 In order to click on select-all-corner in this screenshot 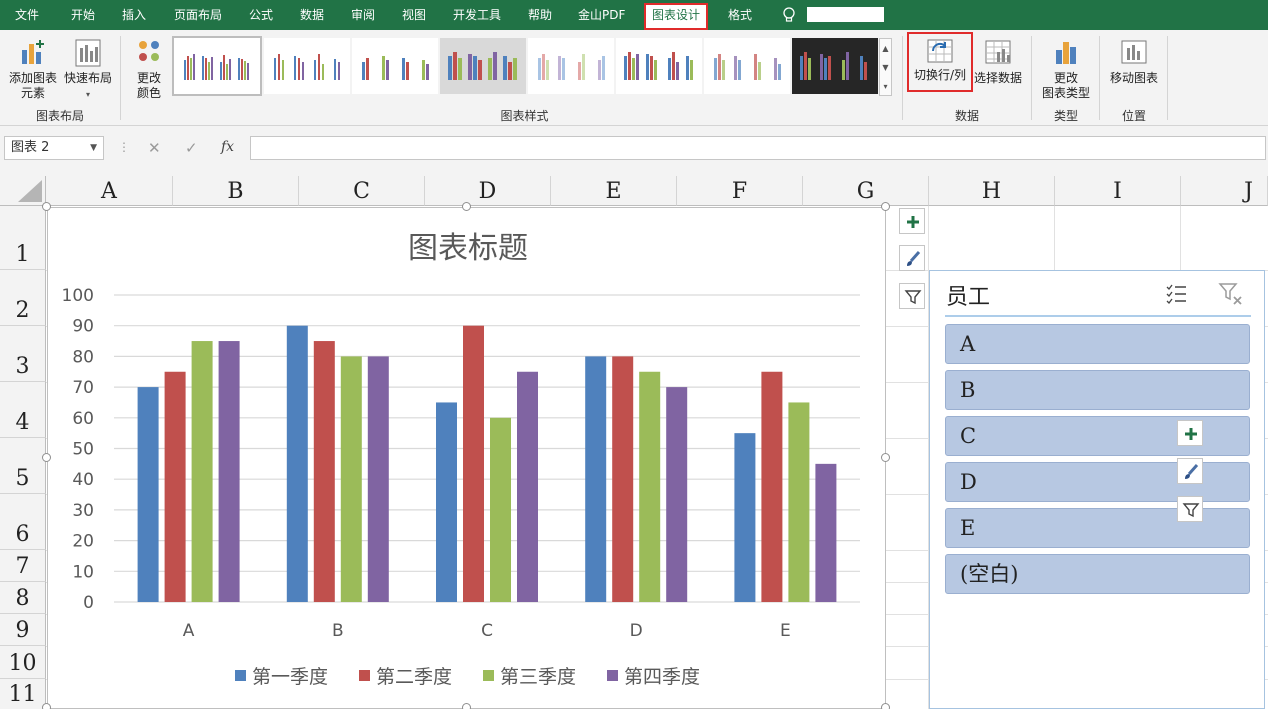, I will do `click(23, 191)`.